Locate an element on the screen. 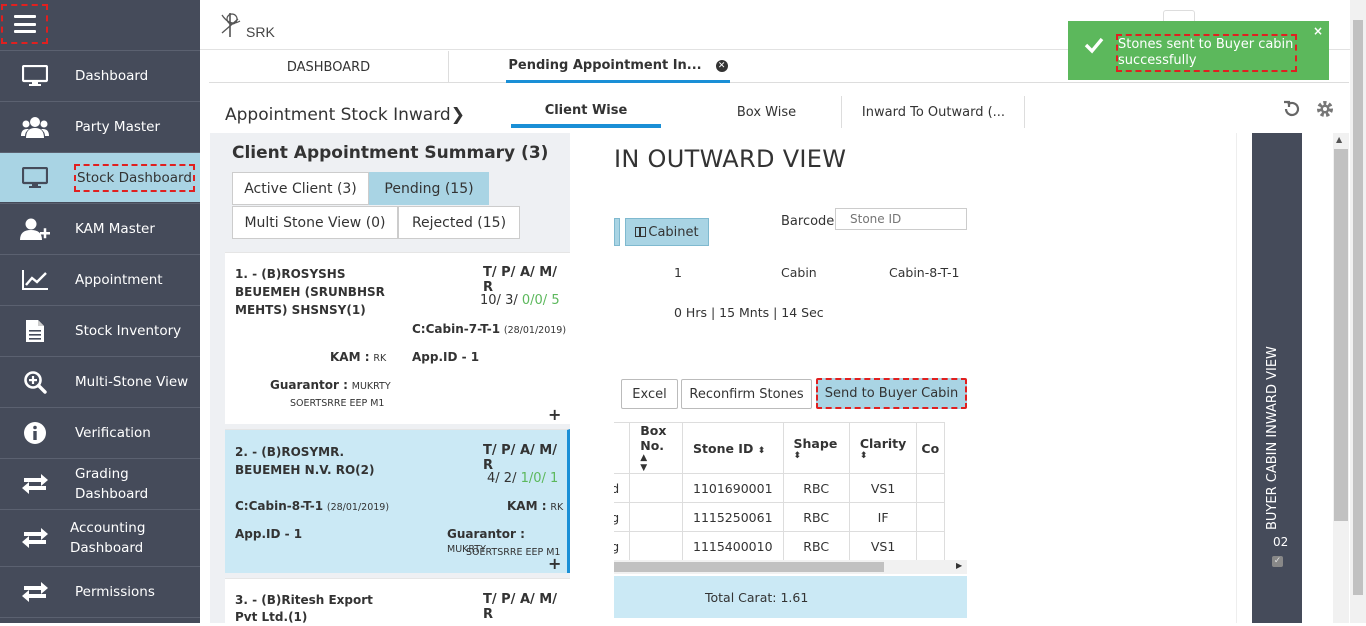  users-icon is located at coordinates (35, 127).